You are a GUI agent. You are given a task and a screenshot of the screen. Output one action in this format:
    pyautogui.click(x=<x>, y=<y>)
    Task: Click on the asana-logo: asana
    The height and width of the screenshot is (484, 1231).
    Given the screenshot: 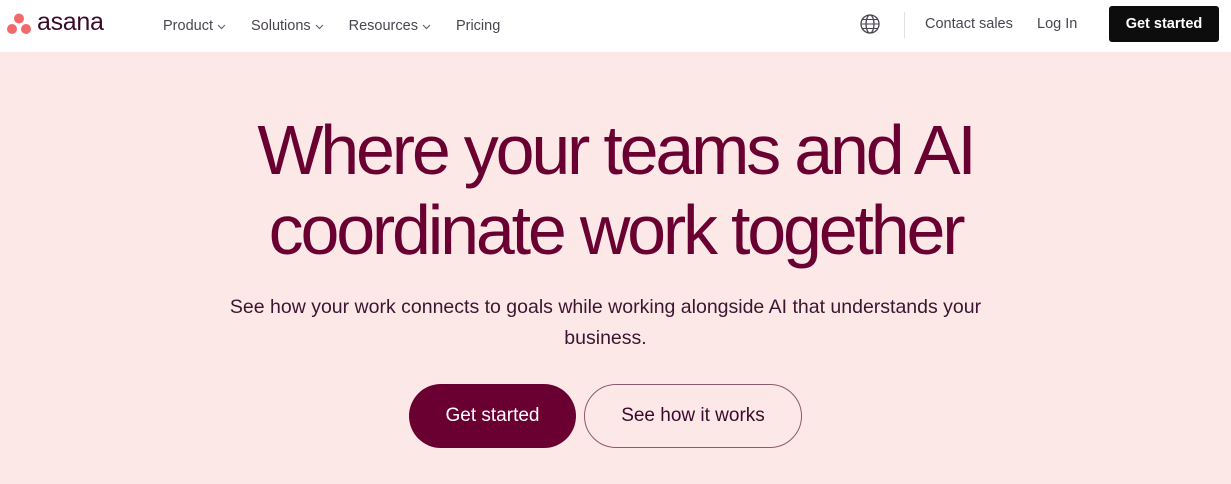 What is the action you would take?
    pyautogui.click(x=55, y=22)
    